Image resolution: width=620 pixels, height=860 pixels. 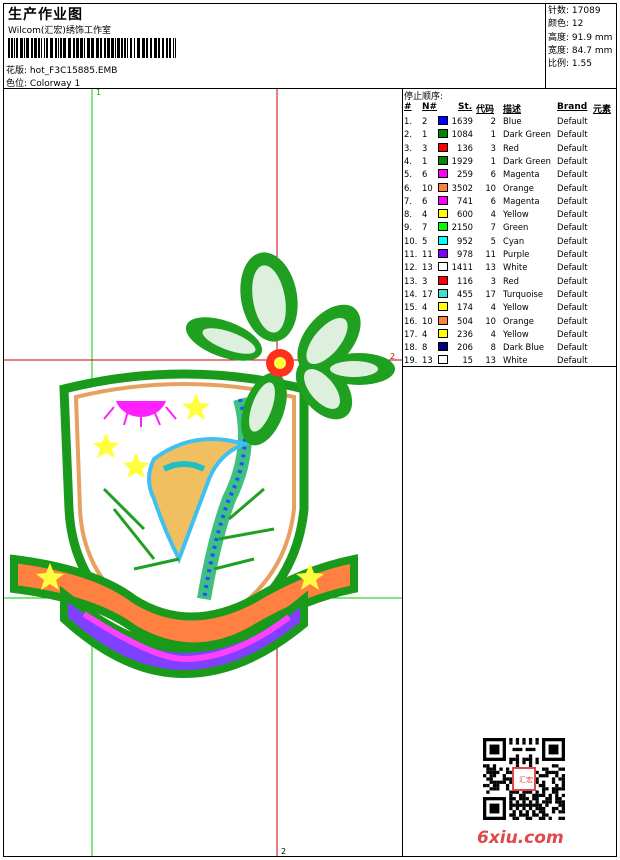 What do you see at coordinates (490, 293) in the screenshot?
I see `row-code: 17` at bounding box center [490, 293].